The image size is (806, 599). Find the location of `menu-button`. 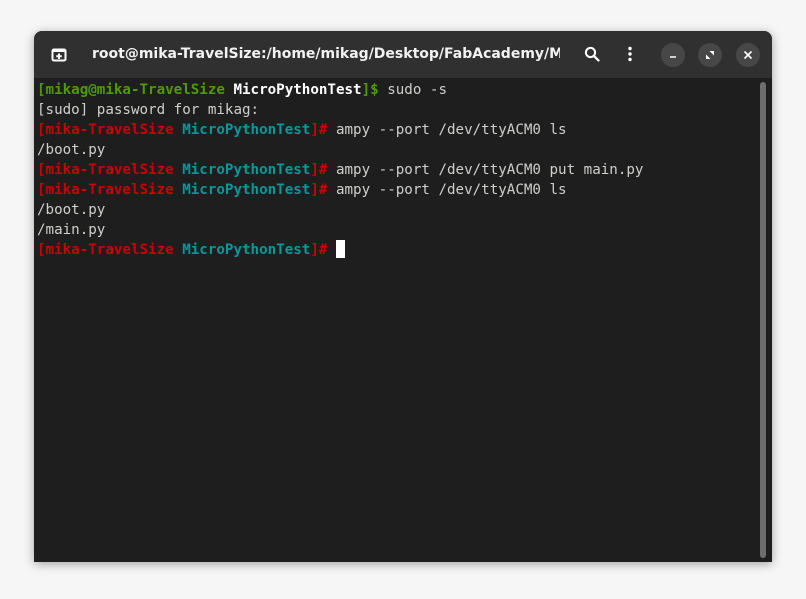

menu-button is located at coordinates (630, 54).